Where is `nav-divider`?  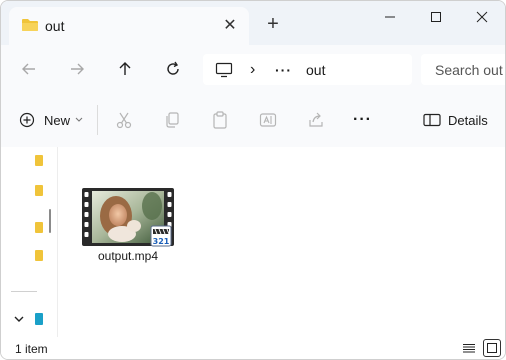
nav-divider is located at coordinates (24, 291).